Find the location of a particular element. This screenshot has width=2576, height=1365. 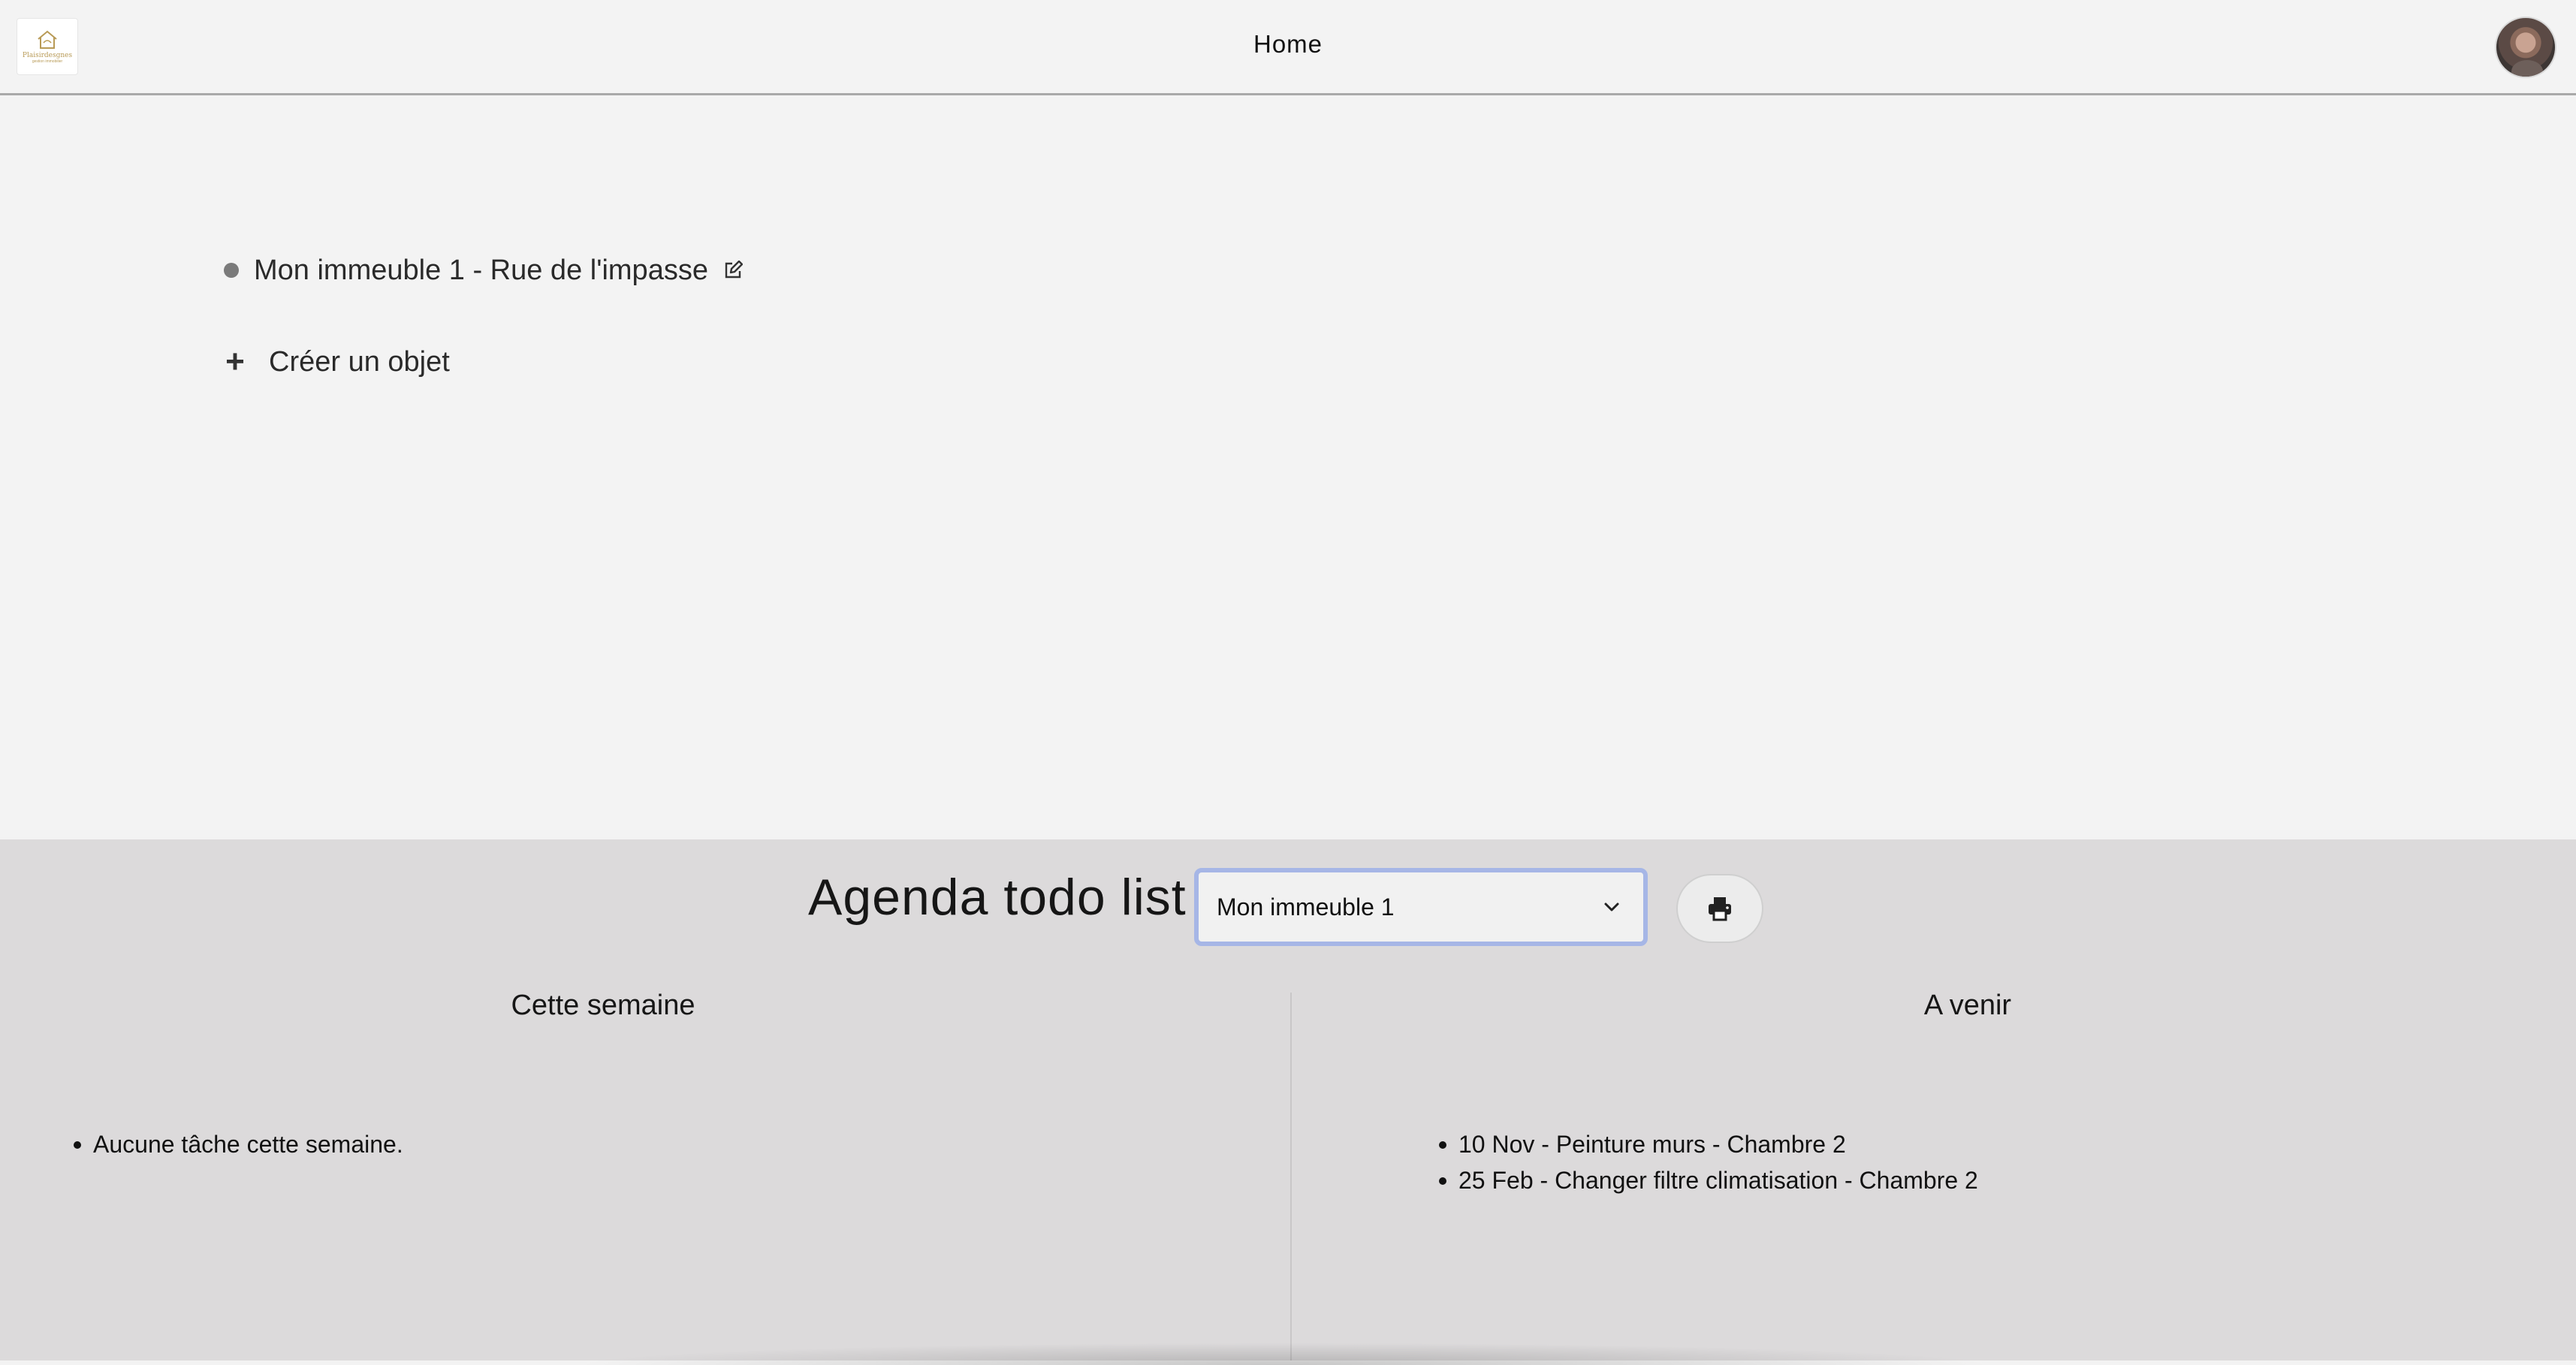

page-title: Home is located at coordinates (1288, 44).